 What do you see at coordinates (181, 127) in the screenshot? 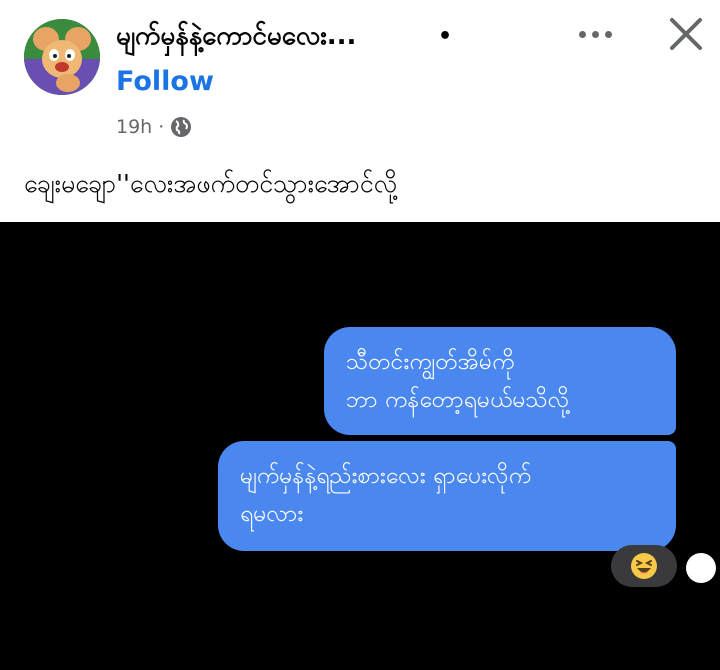
I see `globe-icon` at bounding box center [181, 127].